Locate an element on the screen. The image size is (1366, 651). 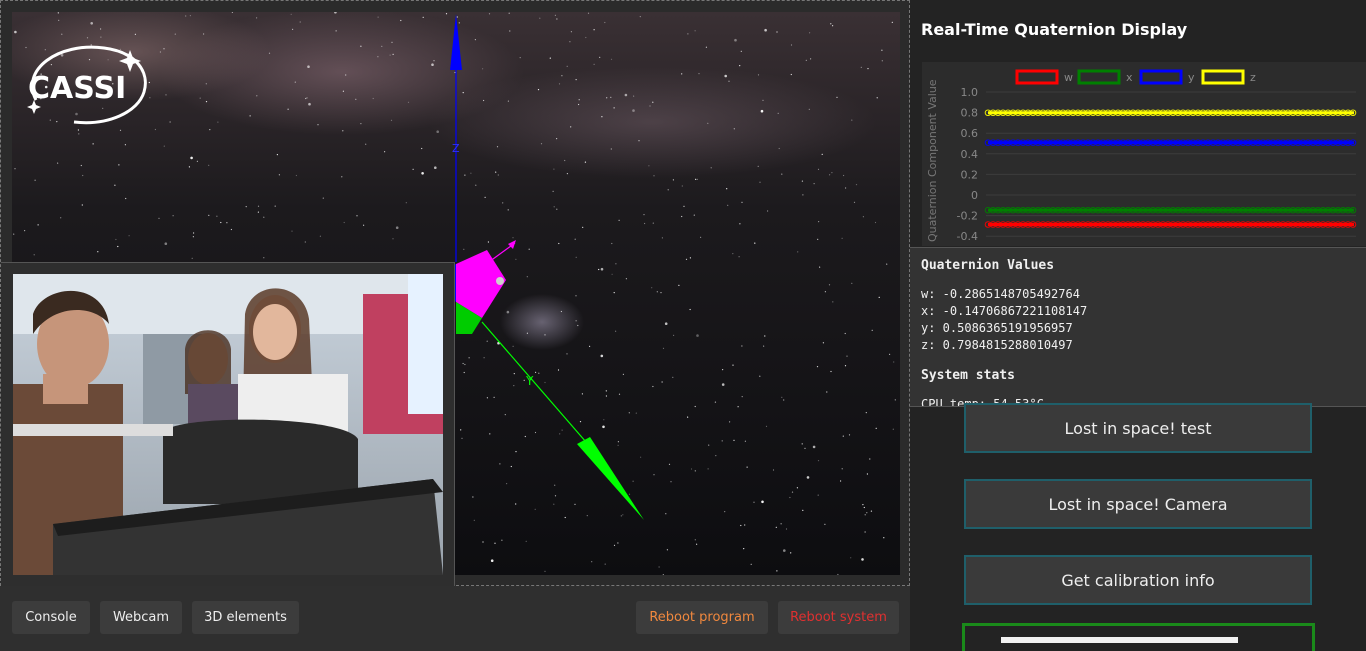
reboot-program-button: Reboot program is located at coordinates (702, 617).